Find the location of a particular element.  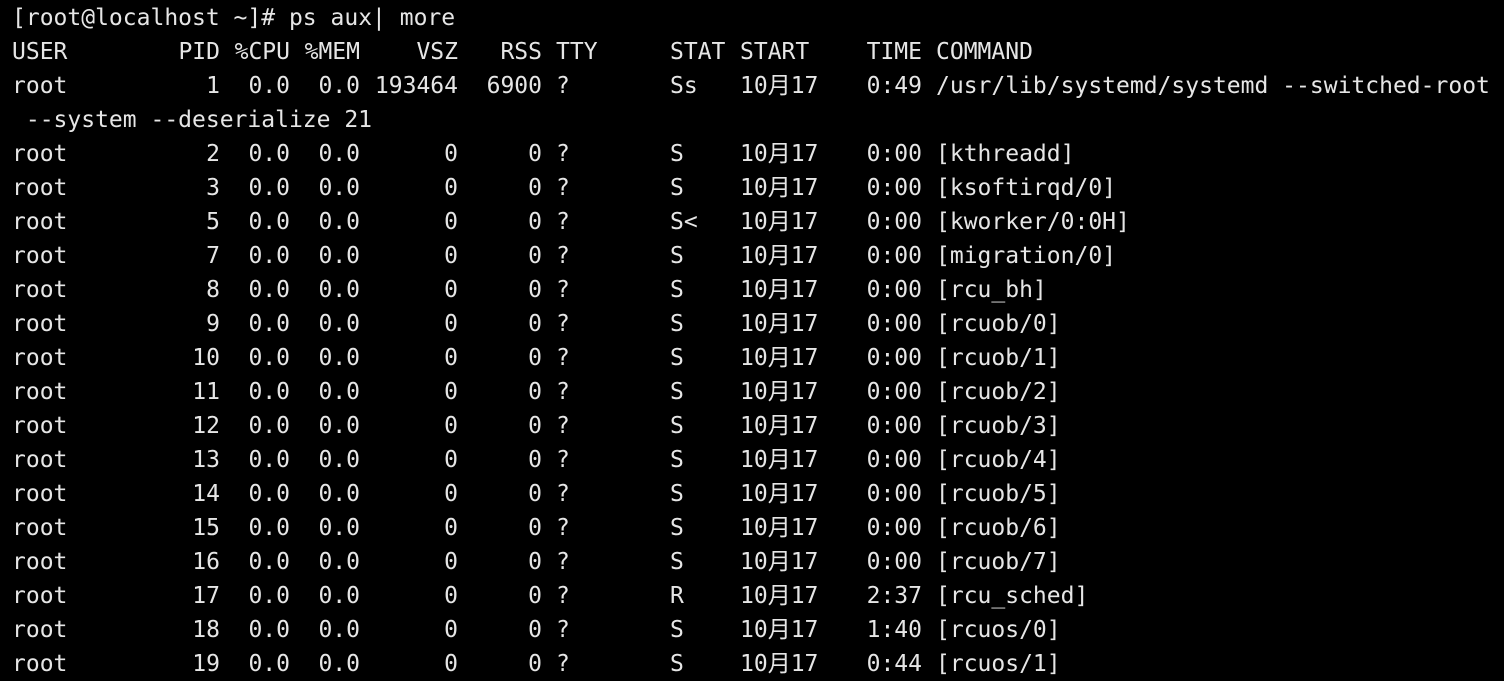

process-row: root 12 0.0 0.0 0 0? S 10月17 0:00 [rcuob/3] is located at coordinates (758, 426).